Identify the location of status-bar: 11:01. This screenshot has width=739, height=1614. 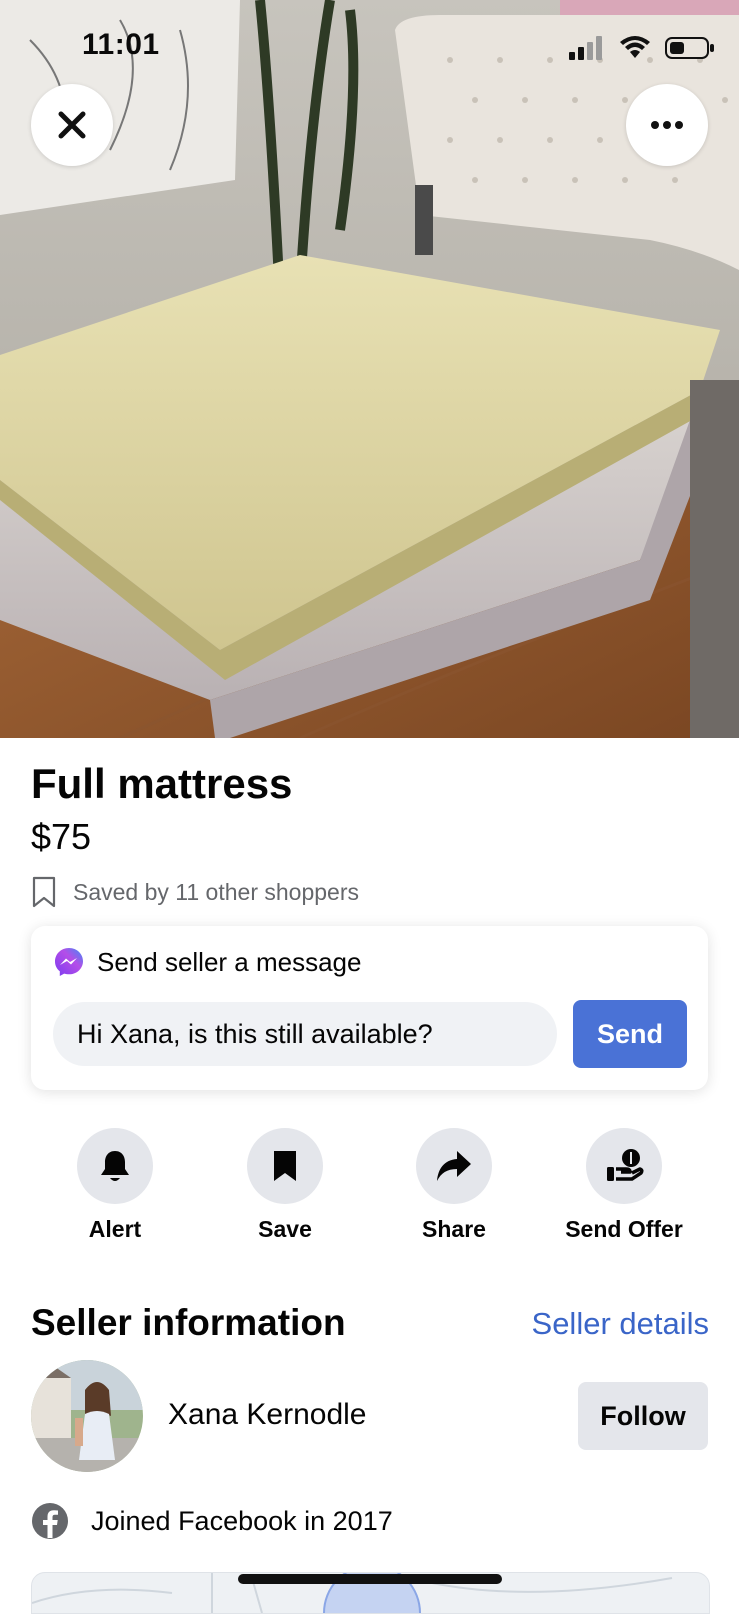
(369, 50).